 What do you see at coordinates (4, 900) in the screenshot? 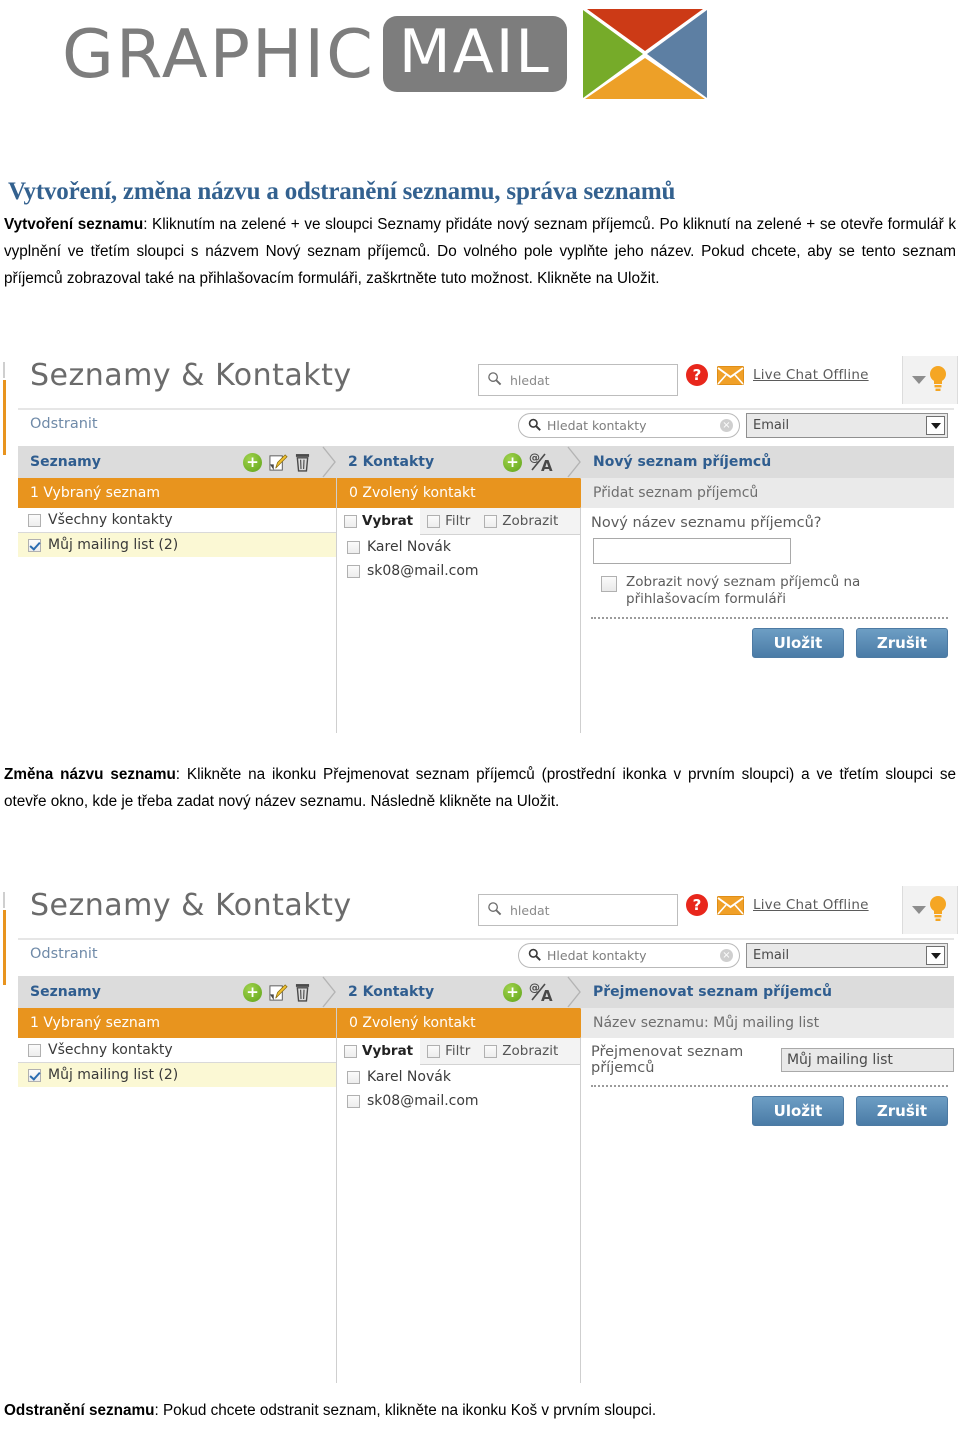
I see `left-accent-grey` at bounding box center [4, 900].